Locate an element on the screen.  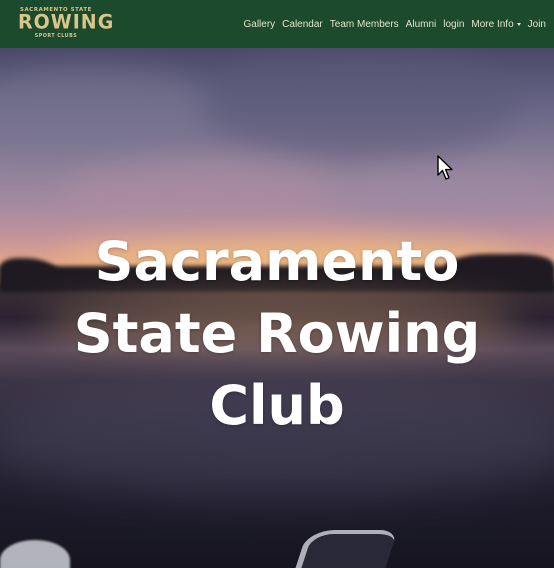
boat-bow-right is located at coordinates (343, 549).